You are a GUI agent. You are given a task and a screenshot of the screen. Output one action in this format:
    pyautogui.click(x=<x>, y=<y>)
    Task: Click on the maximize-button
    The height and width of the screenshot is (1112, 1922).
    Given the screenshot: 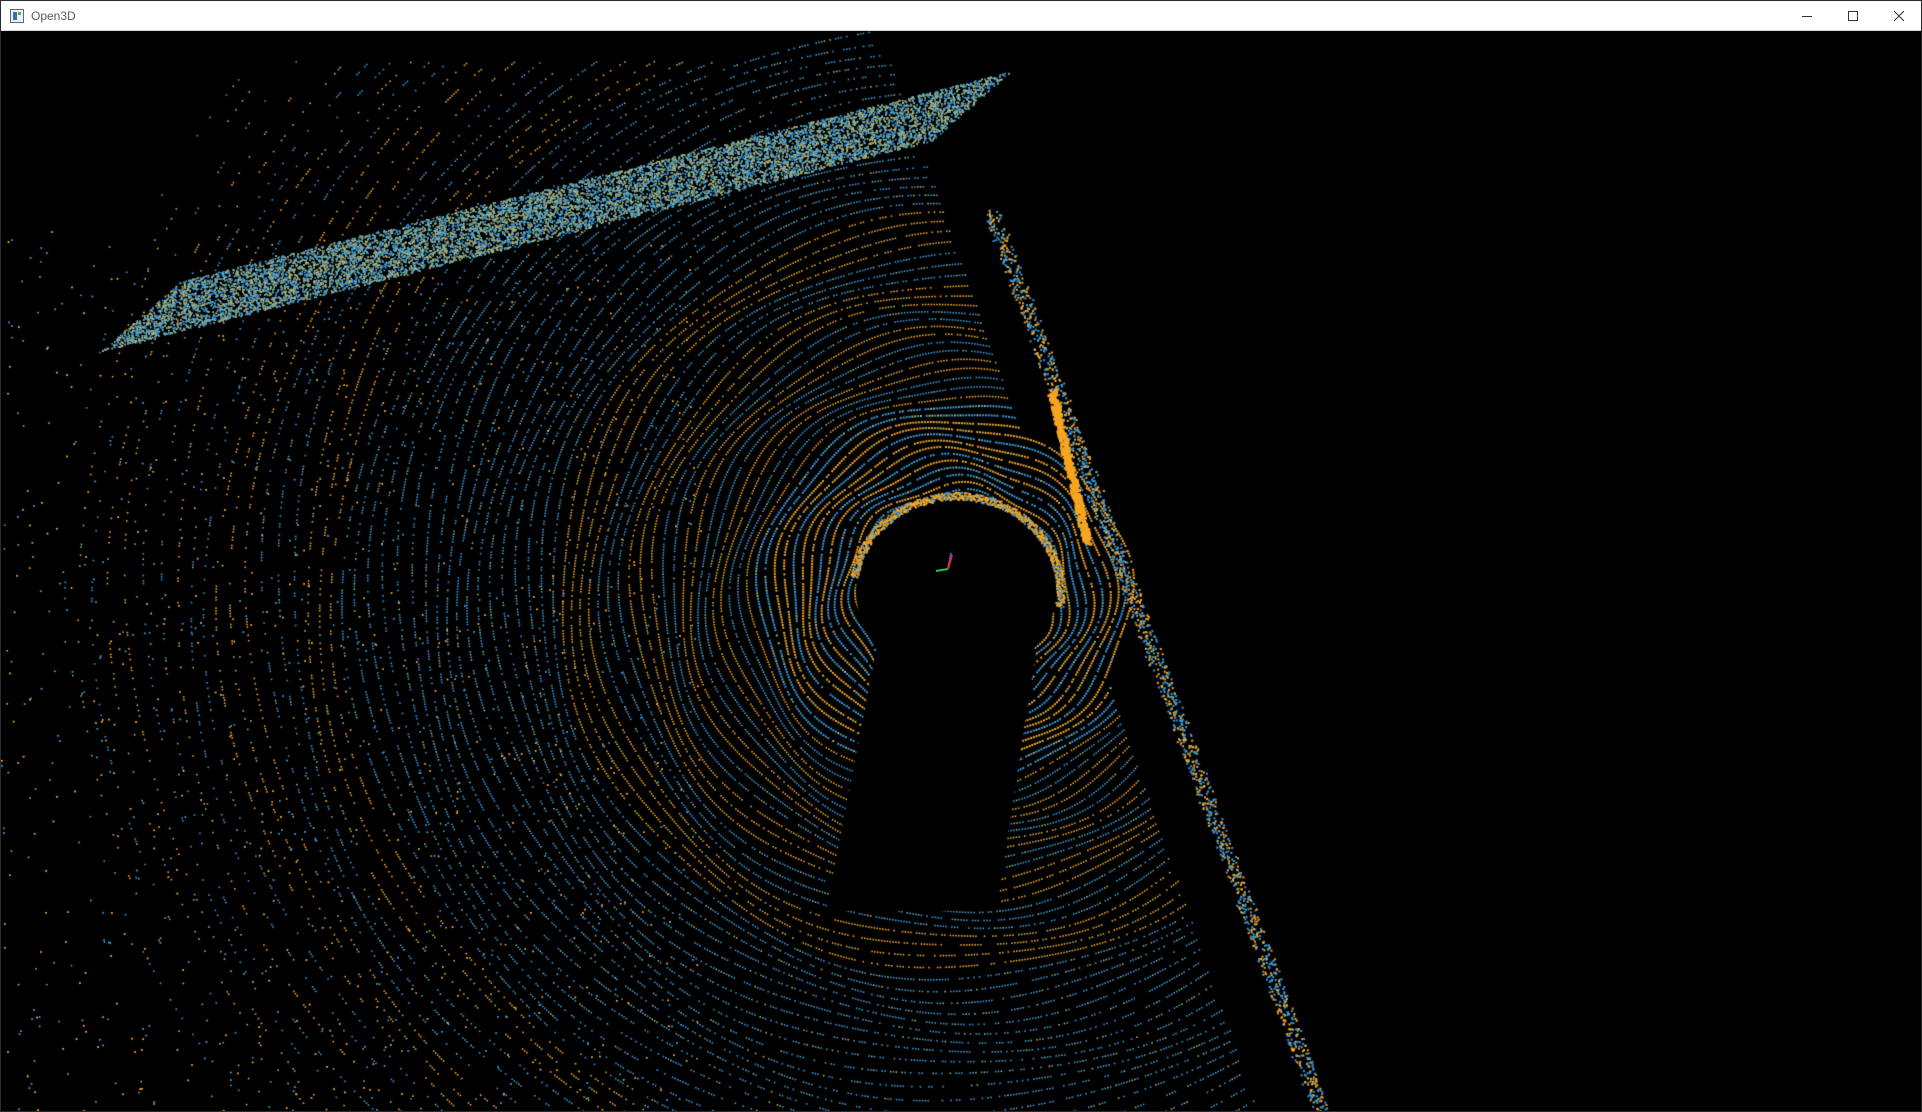 What is the action you would take?
    pyautogui.click(x=1853, y=15)
    